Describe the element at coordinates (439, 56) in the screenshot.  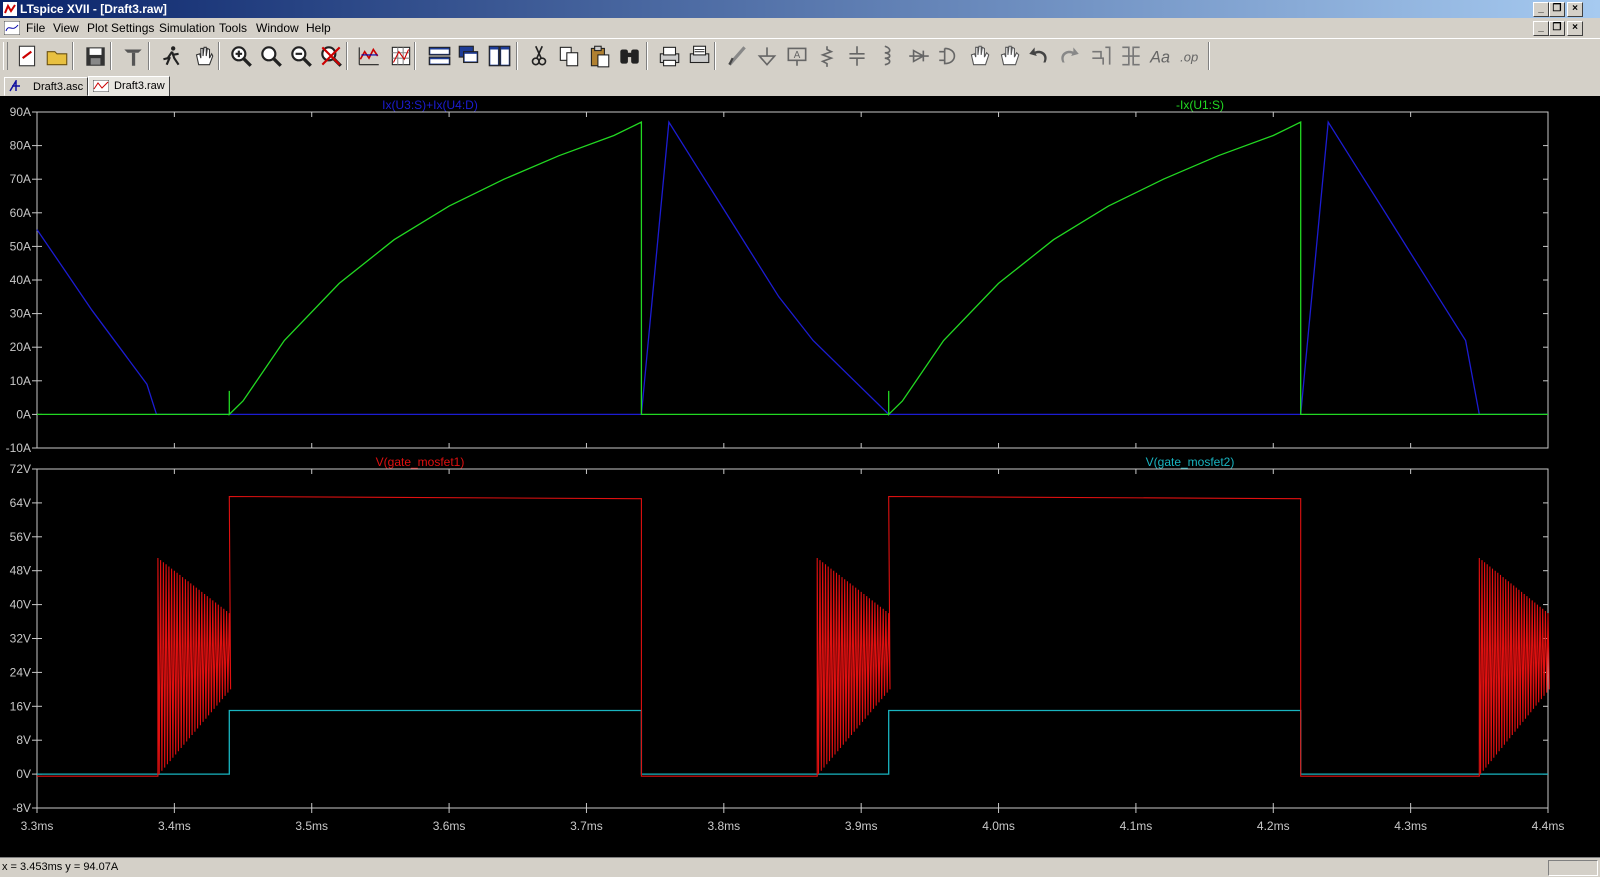
I see `tile-horizontal-icon` at that location.